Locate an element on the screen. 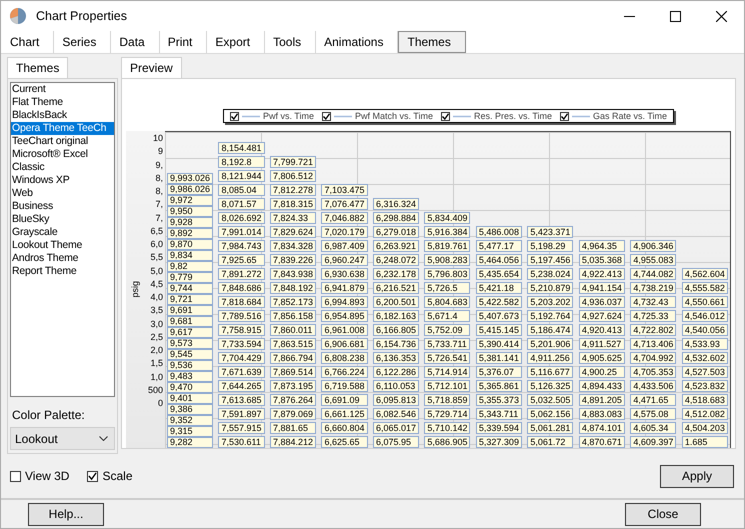 The width and height of the screenshot is (745, 529). data-label: 7,839.226 is located at coordinates (293, 260).